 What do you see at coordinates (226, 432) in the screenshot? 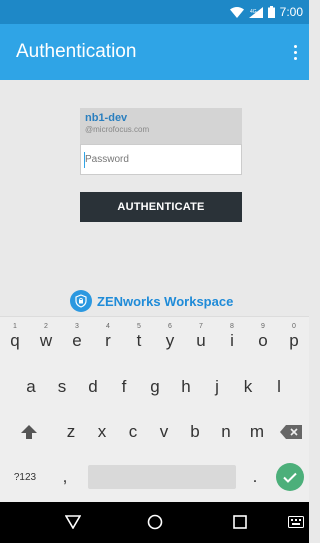
I see `key-n: n` at bounding box center [226, 432].